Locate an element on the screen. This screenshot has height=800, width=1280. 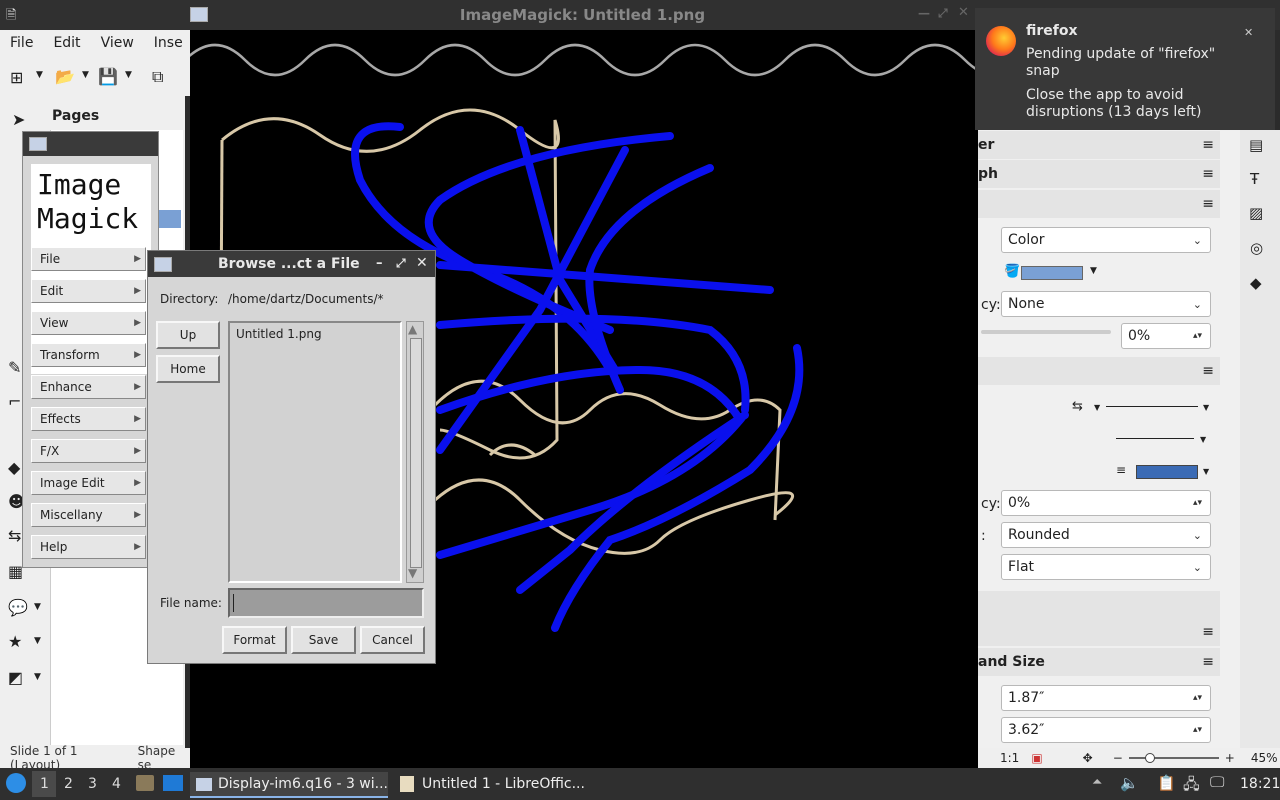
scrollbar-thumb is located at coordinates (416, 453).